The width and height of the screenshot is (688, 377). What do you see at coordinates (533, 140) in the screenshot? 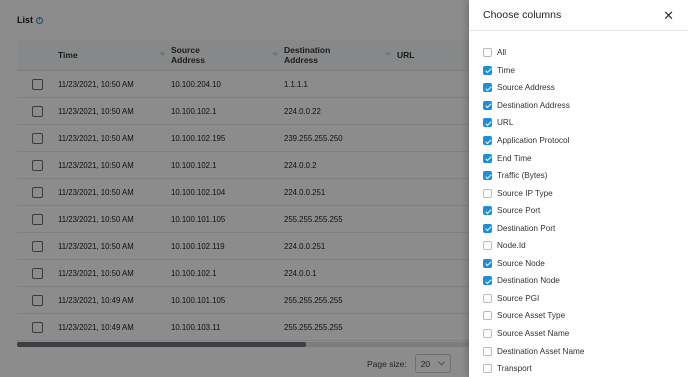
I see `column-option-label: Application Protocol` at bounding box center [533, 140].